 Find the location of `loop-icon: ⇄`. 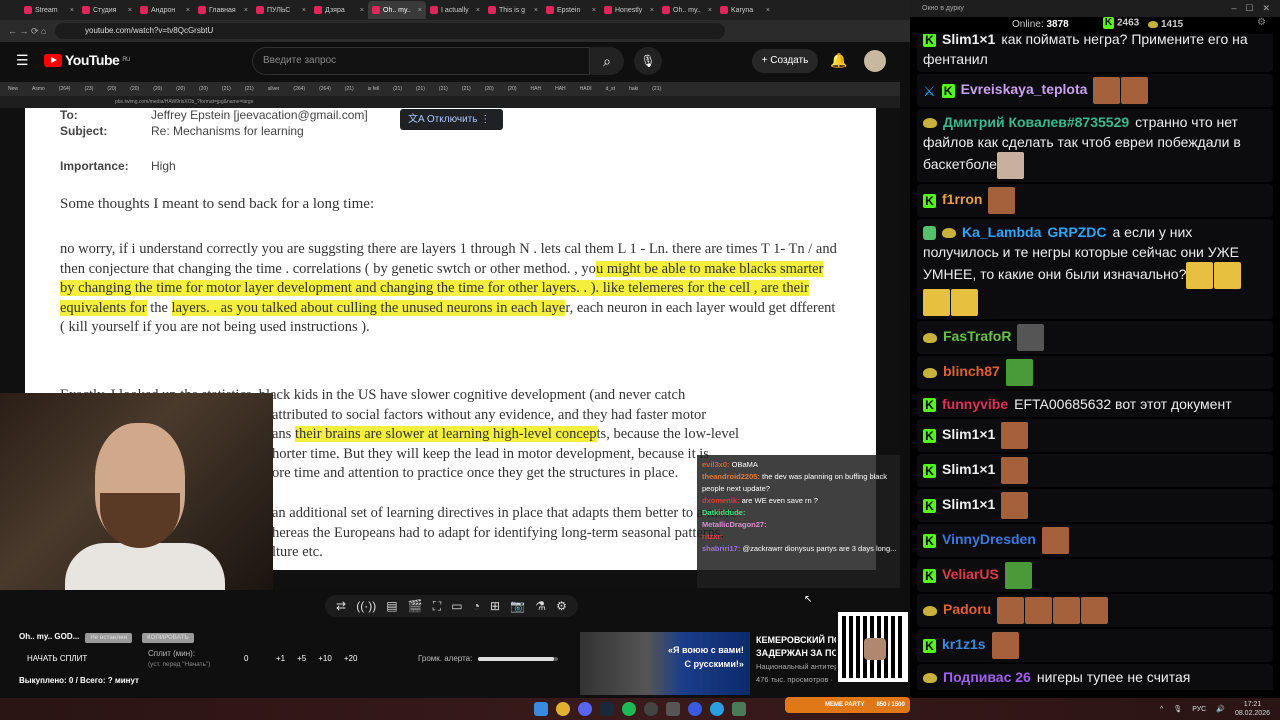

loop-icon: ⇄ is located at coordinates (341, 606).